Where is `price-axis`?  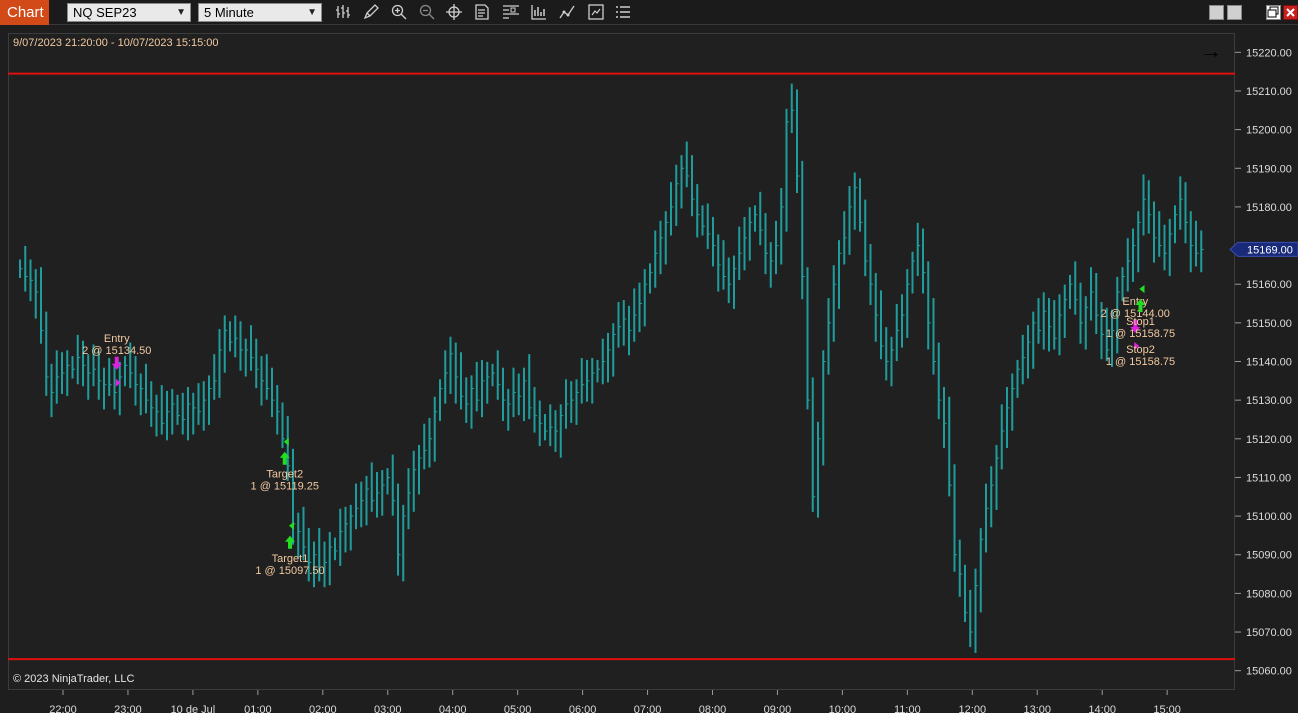
price-axis is located at coordinates (1266, 361).